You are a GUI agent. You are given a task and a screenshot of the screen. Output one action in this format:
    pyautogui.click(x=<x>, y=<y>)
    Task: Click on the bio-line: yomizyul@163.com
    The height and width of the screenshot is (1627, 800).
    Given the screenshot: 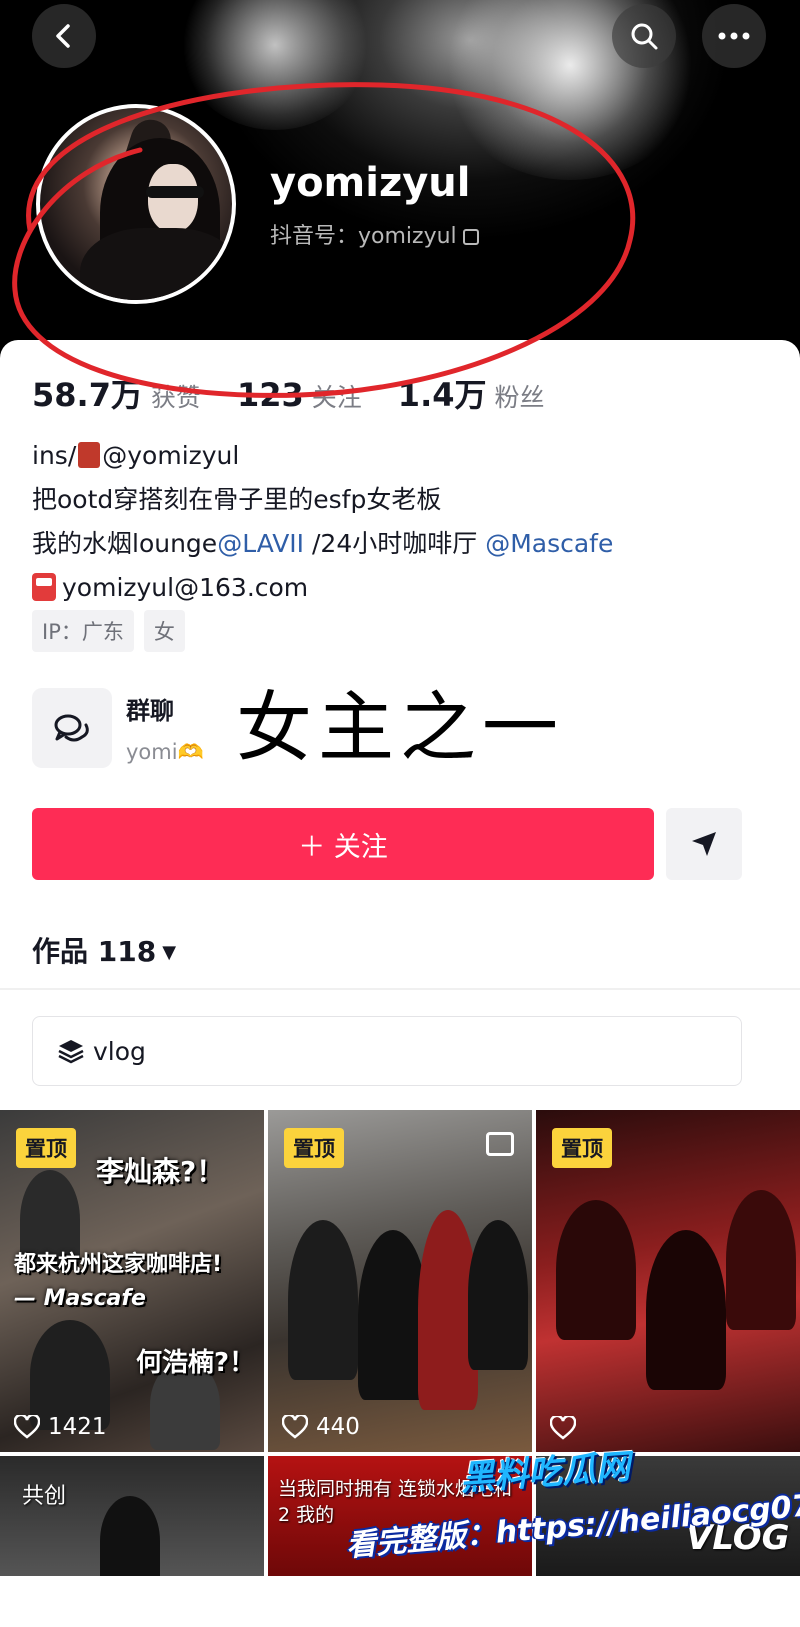 What is the action you would take?
    pyautogui.click(x=322, y=588)
    